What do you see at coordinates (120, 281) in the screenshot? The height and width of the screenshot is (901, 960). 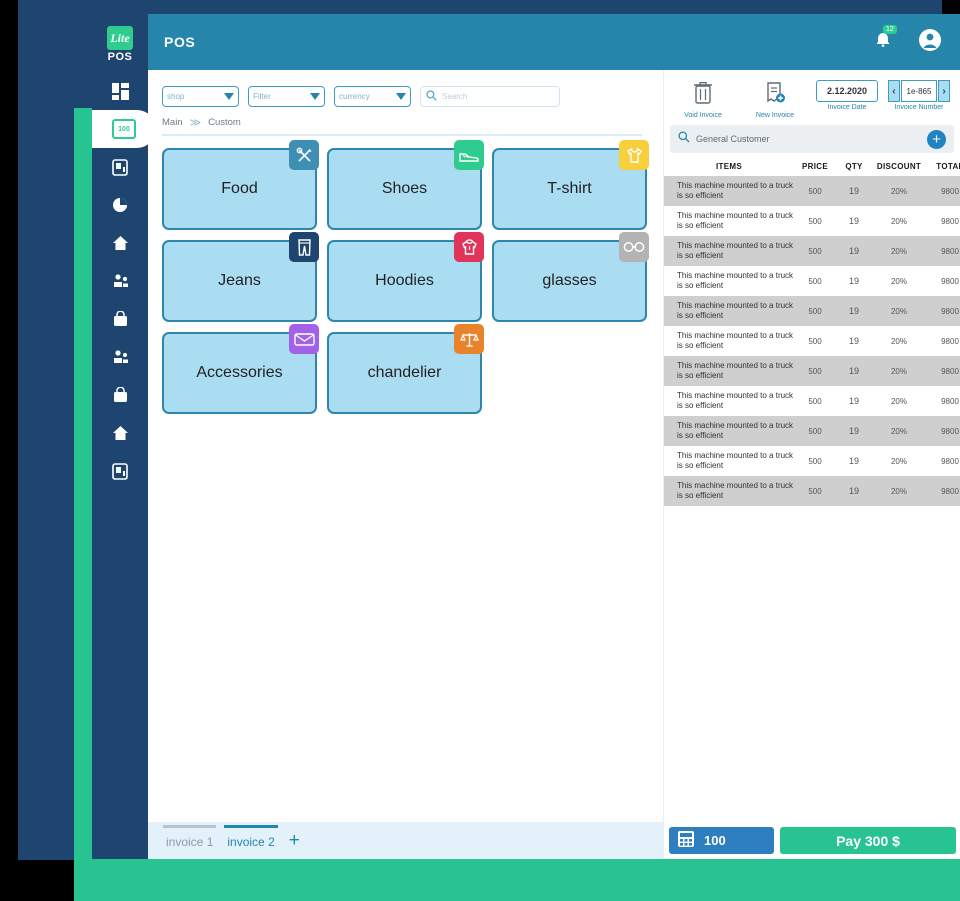 I see `sidebar-item-customers` at bounding box center [120, 281].